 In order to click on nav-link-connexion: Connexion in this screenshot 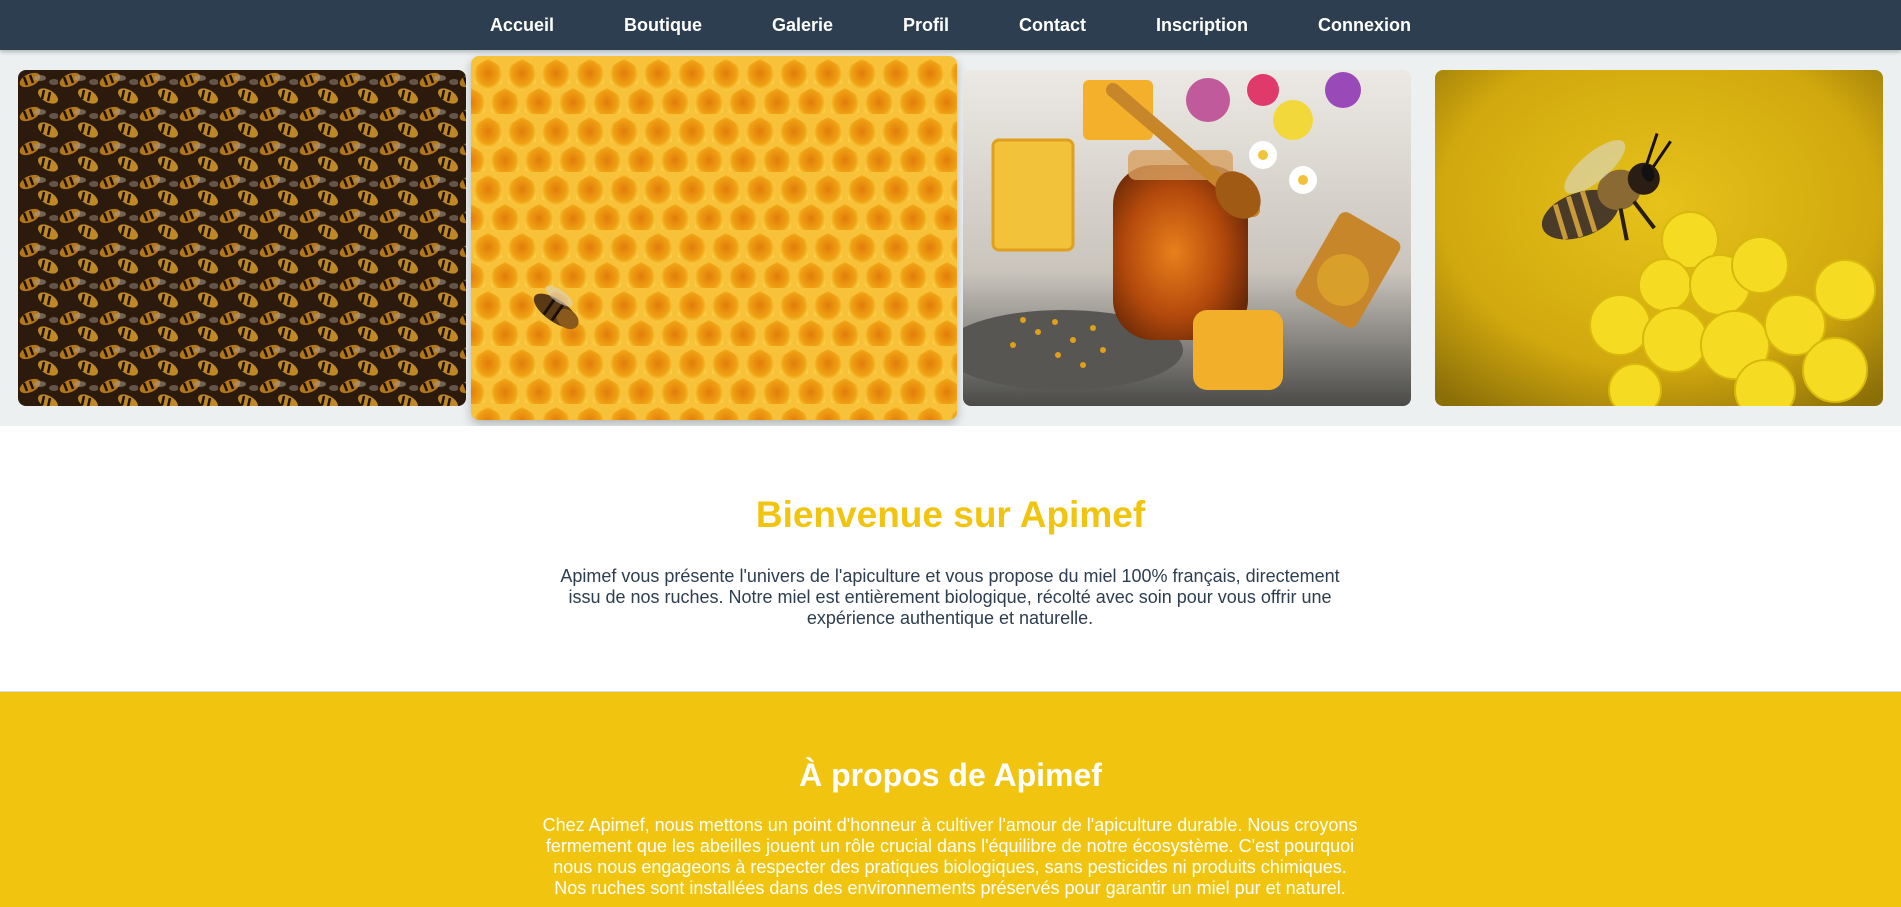, I will do `click(1364, 25)`.